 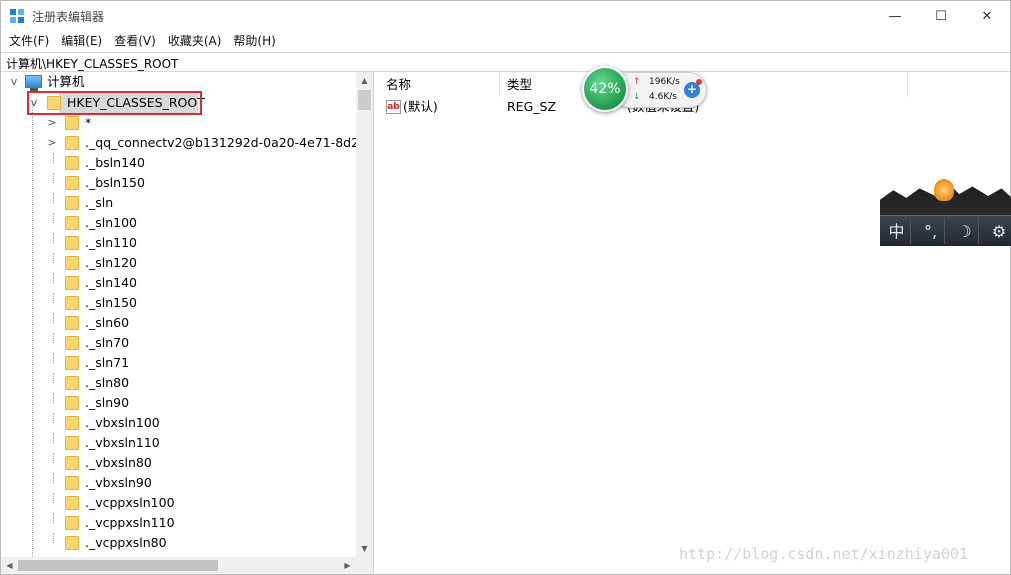 I want to click on minimize-button: —, so click(x=895, y=16).